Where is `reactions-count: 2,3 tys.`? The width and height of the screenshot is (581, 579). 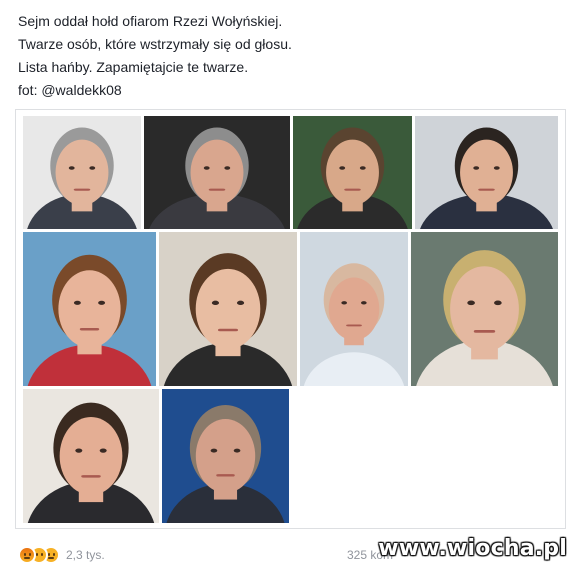
reactions-count: 2,3 tys. is located at coordinates (85, 555).